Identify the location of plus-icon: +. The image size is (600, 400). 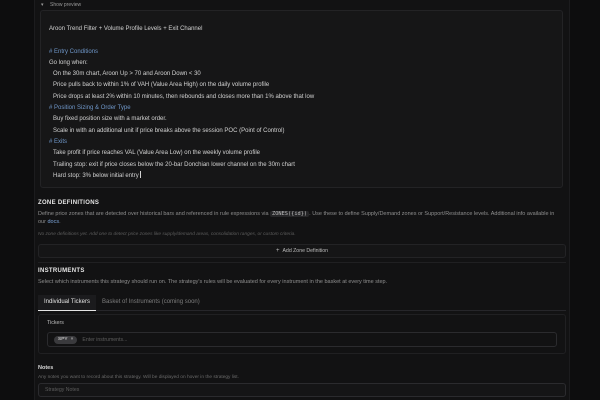
(277, 251).